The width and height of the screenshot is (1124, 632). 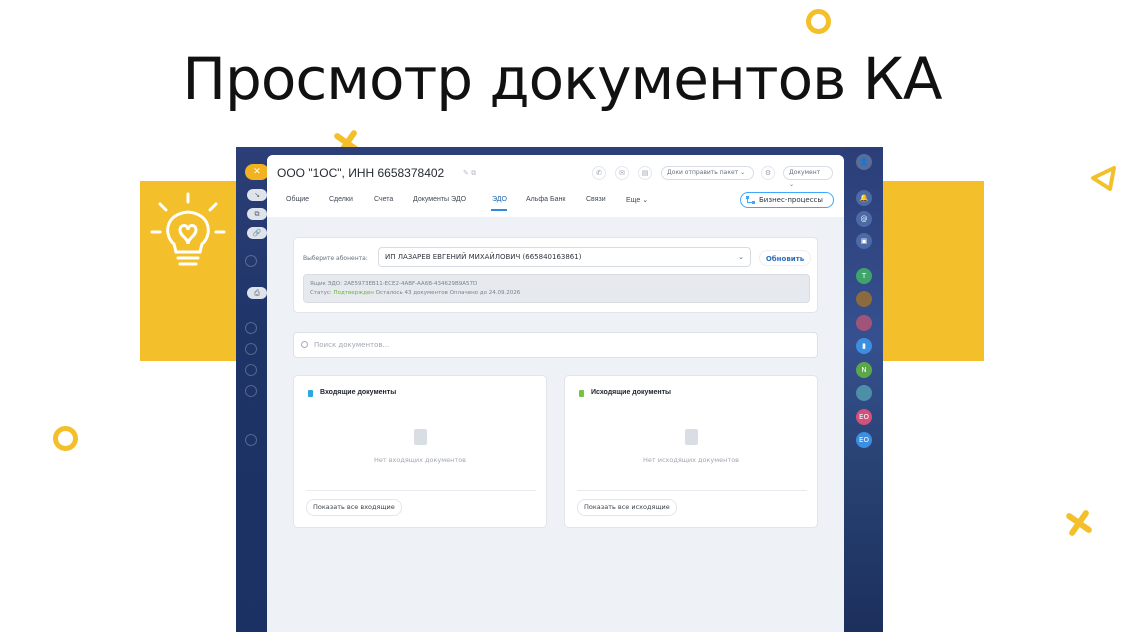 What do you see at coordinates (750, 200) in the screenshot?
I see `flow-icon` at bounding box center [750, 200].